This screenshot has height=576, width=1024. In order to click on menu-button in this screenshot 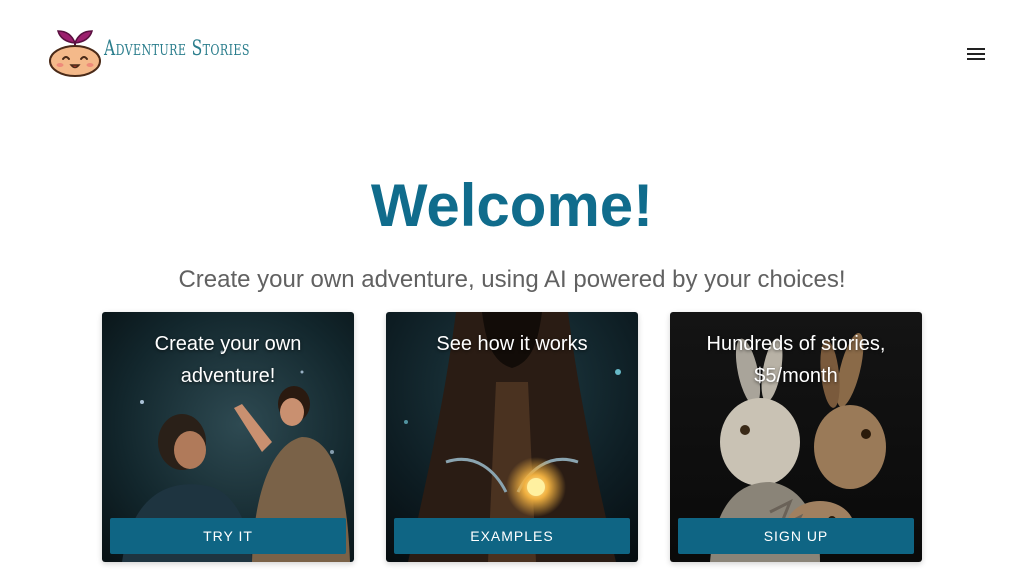, I will do `click(976, 54)`.